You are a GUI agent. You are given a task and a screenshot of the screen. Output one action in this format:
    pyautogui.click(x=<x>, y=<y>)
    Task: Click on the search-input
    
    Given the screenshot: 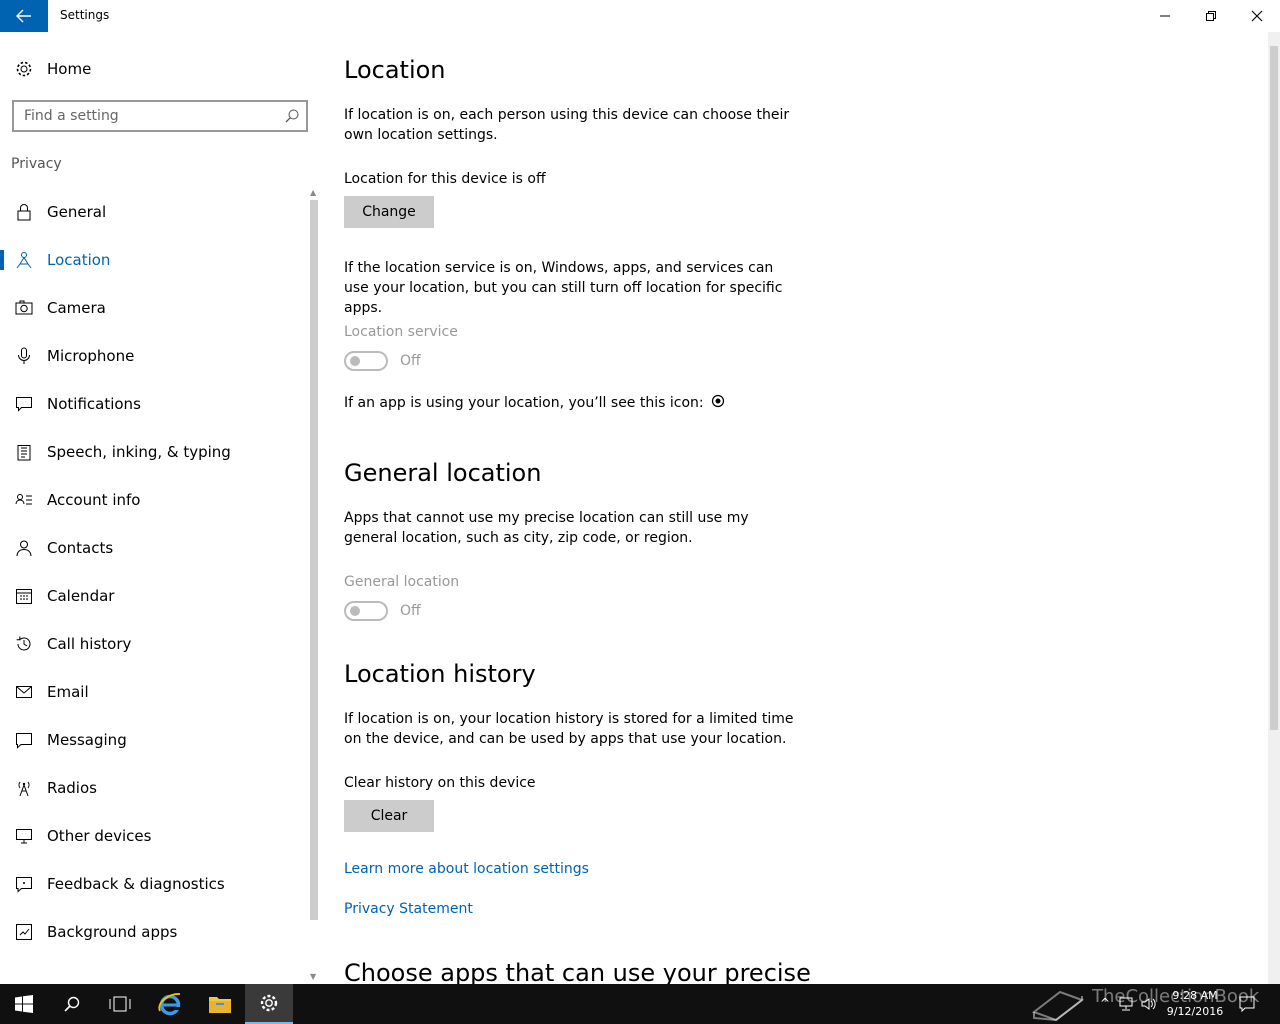 What is the action you would take?
    pyautogui.click(x=149, y=116)
    